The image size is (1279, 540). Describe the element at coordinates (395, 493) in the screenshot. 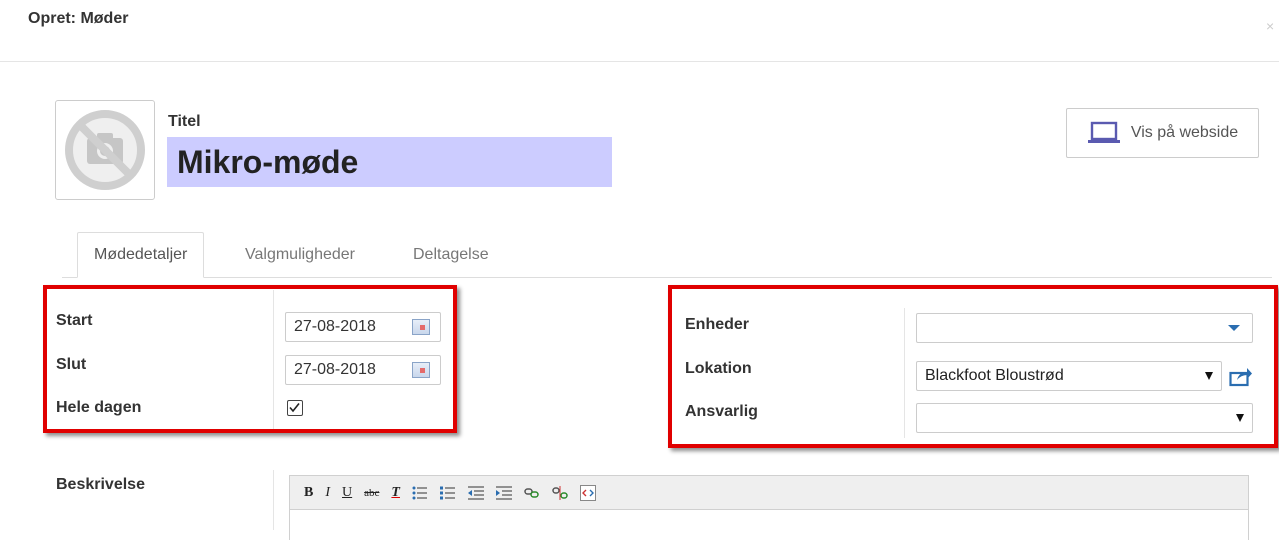

I see `clear-format-button: T` at that location.